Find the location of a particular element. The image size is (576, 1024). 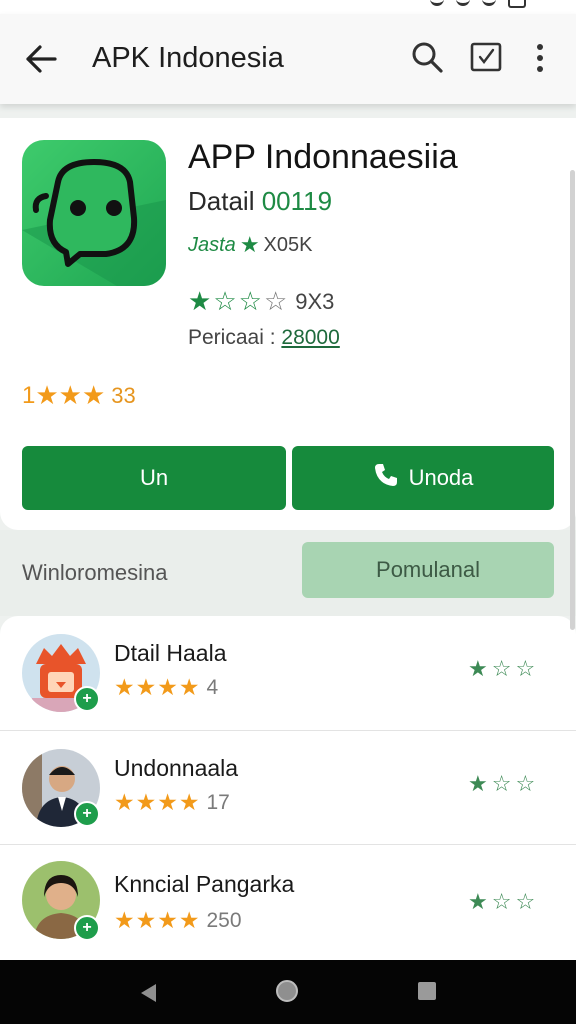

filter-chip: Pomulanal is located at coordinates (428, 570).